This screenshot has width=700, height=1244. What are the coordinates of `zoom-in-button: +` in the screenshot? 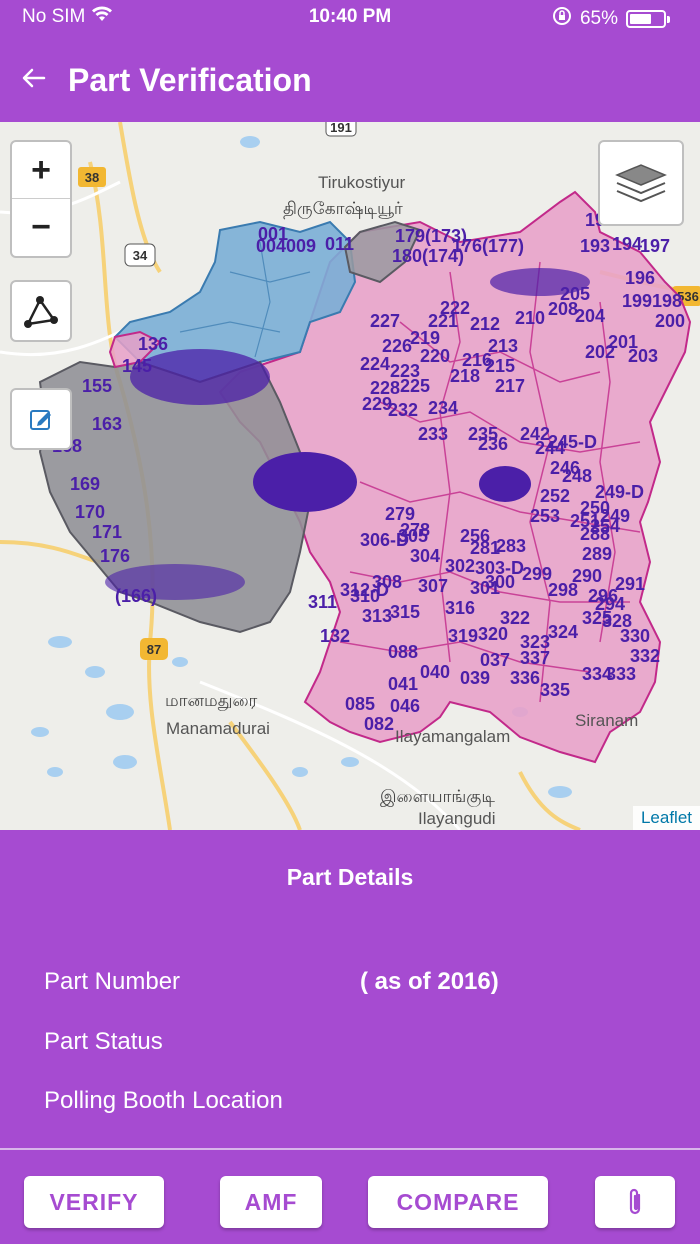 It's located at (41, 171).